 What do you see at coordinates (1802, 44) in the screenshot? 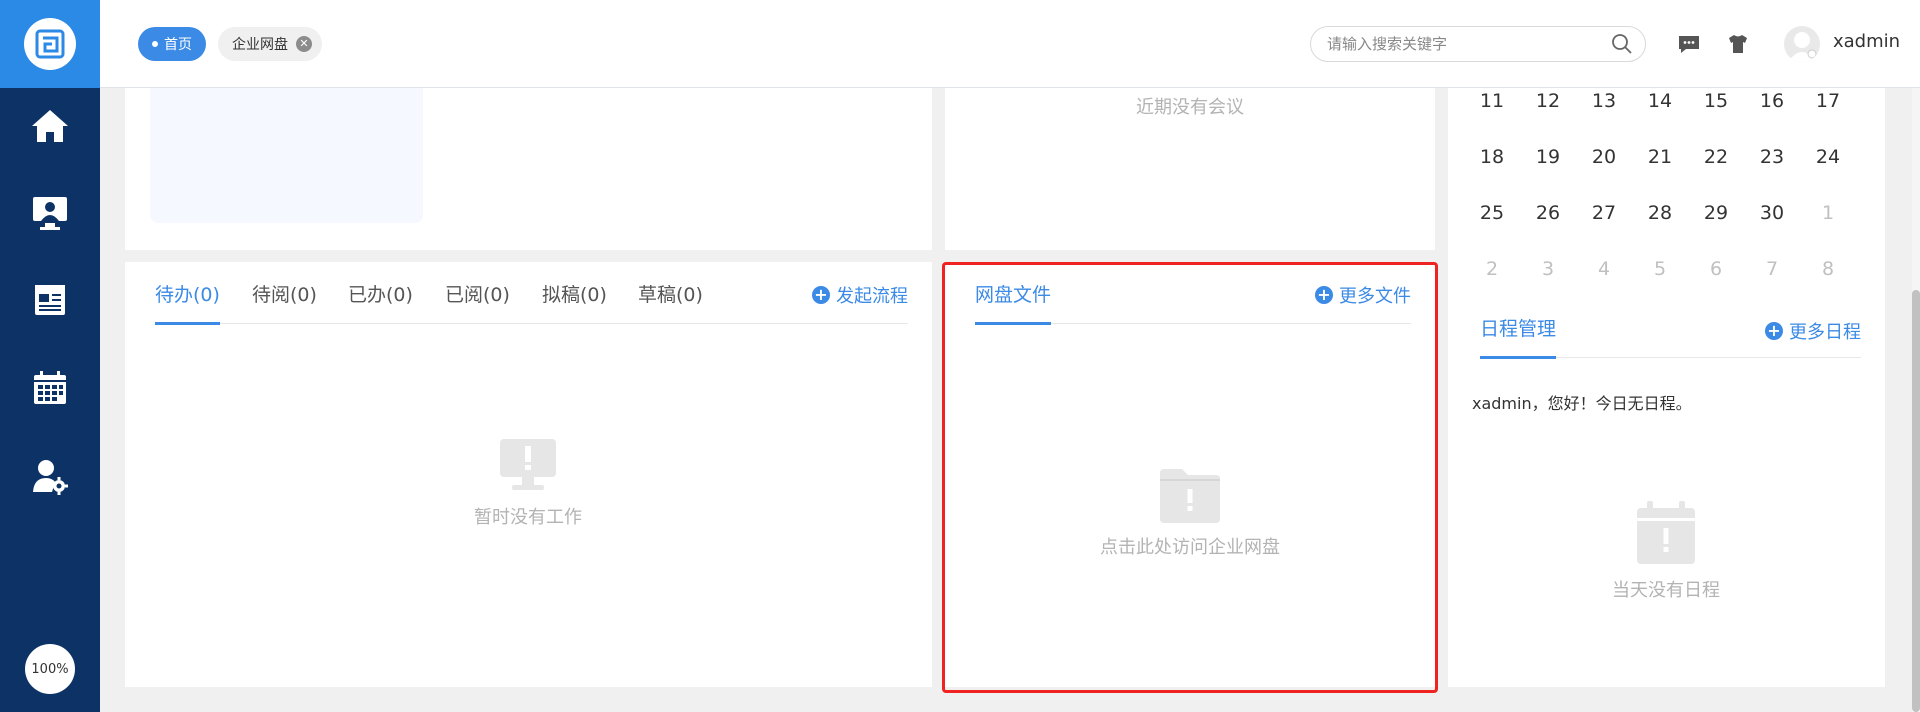
I see `avatar` at bounding box center [1802, 44].